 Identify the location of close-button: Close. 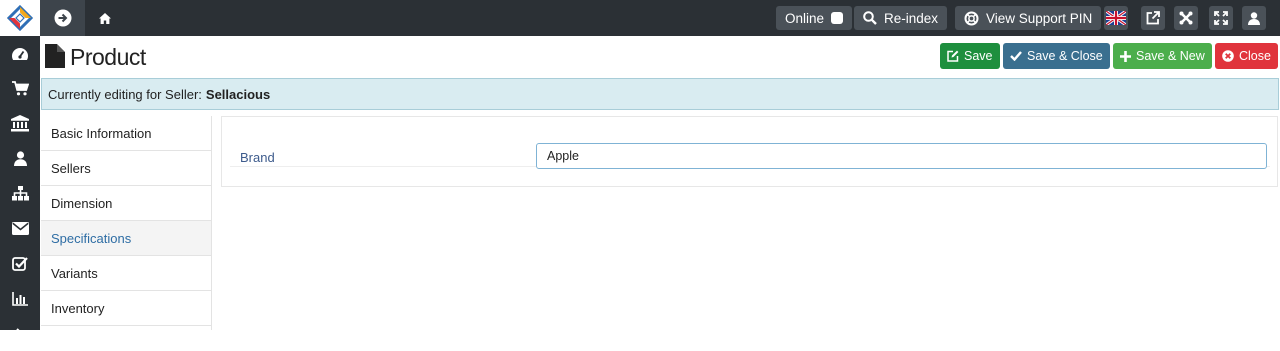
(1246, 56).